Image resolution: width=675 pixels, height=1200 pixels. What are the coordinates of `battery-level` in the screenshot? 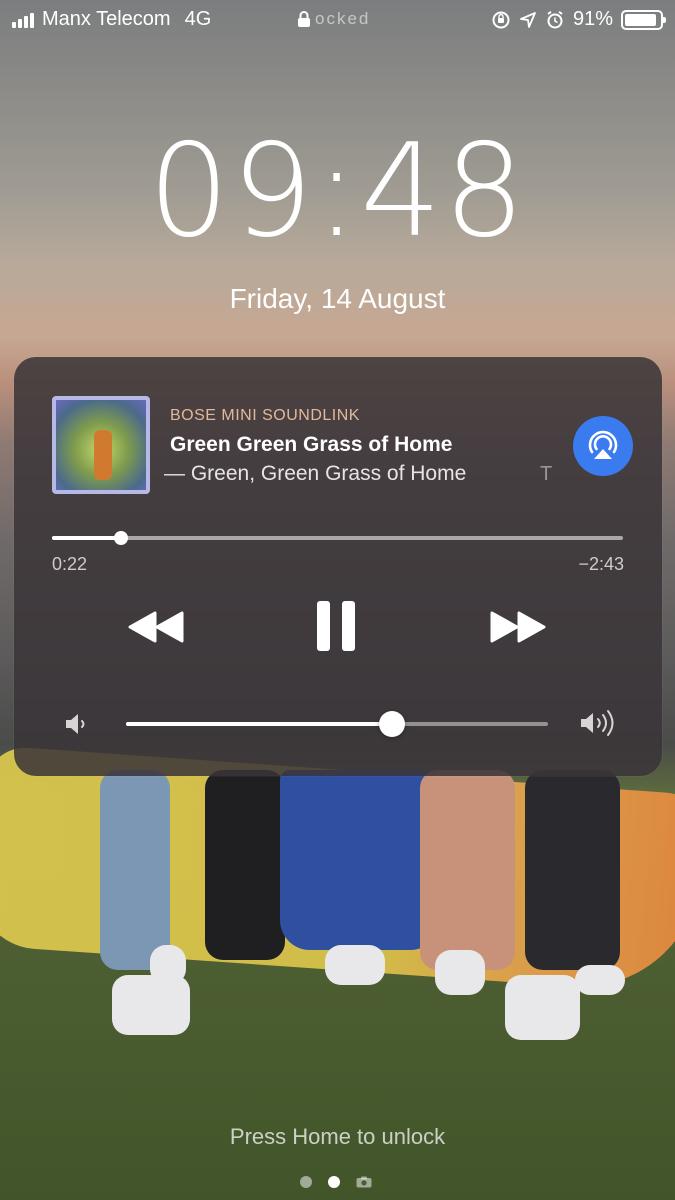 It's located at (640, 19).